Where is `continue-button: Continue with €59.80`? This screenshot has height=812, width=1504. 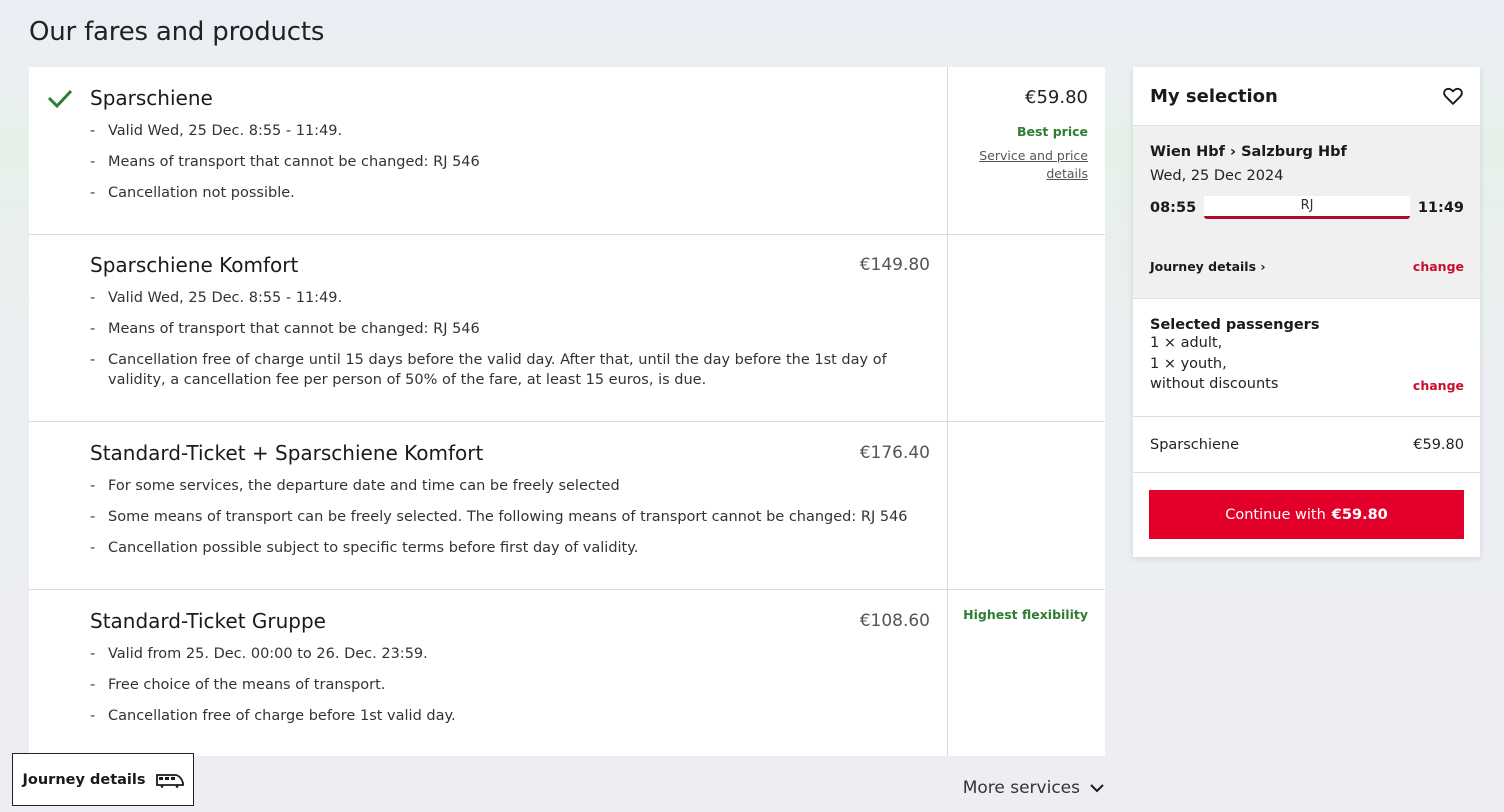 continue-button: Continue with €59.80 is located at coordinates (1306, 514).